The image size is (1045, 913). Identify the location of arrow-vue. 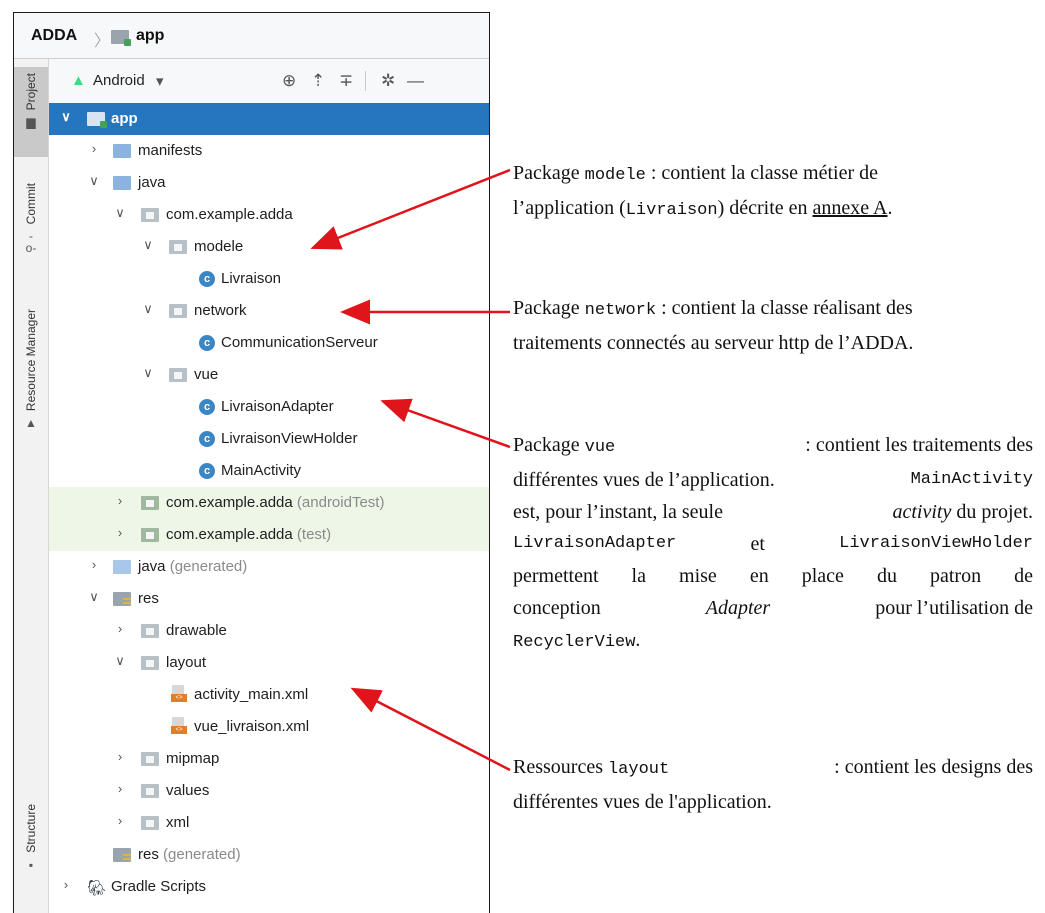
(445, 423).